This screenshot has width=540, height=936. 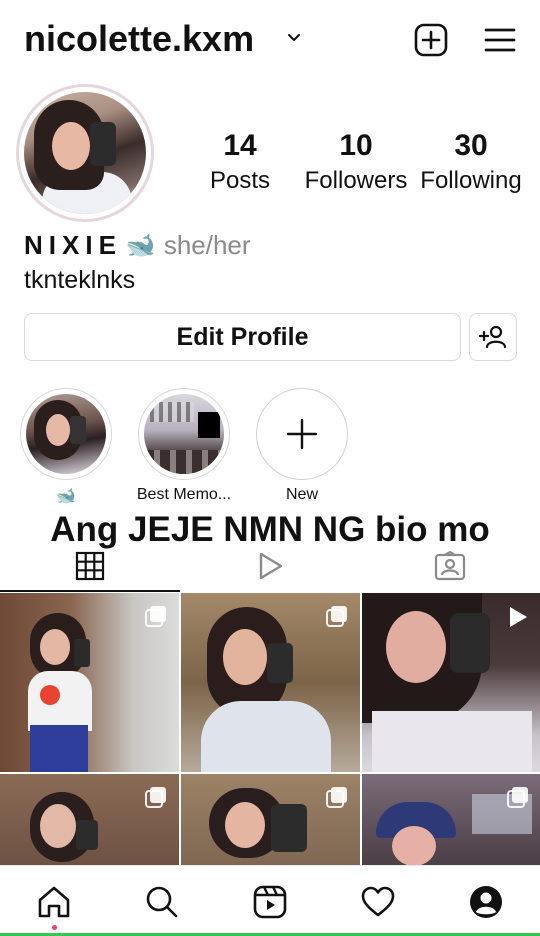 I want to click on highlight-label: New, so click(x=301, y=494).